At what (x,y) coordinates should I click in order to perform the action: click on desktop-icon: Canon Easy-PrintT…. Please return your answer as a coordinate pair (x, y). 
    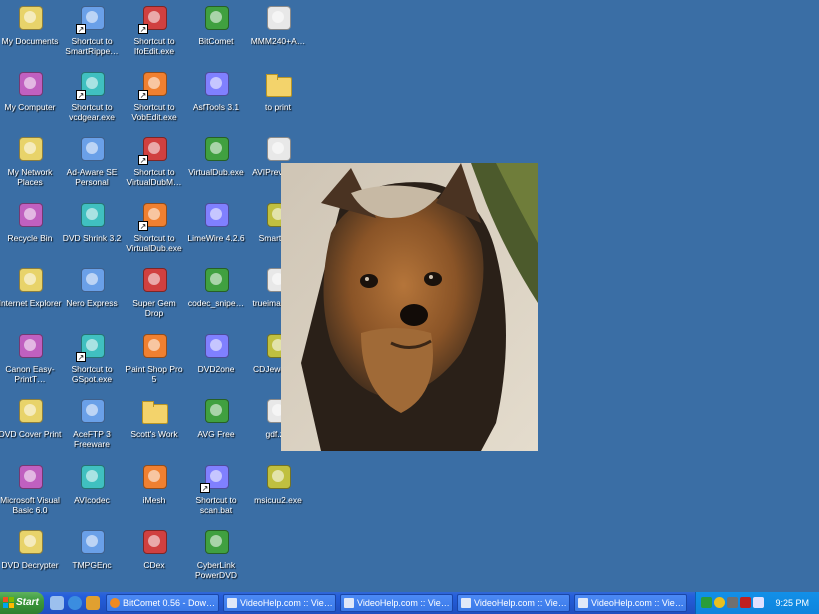
    Looking at the image, I should click on (31, 357).